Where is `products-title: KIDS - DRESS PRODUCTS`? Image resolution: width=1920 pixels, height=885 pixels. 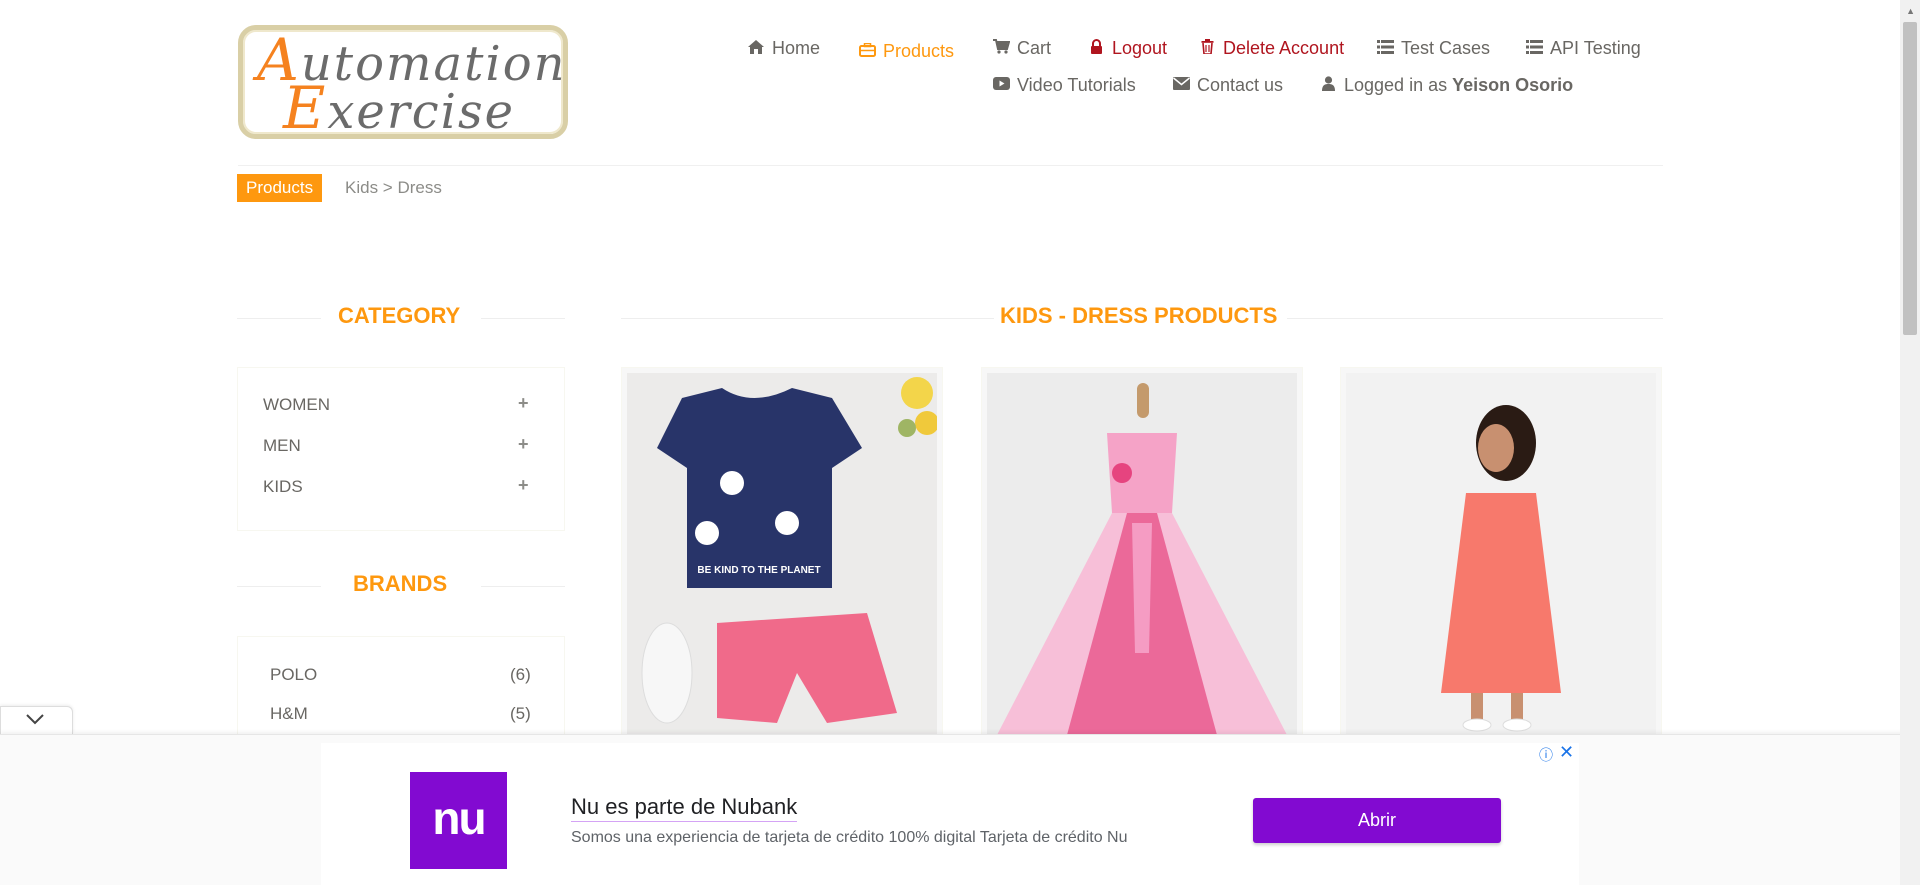
products-title: KIDS - DRESS PRODUCTS is located at coordinates (1139, 315).